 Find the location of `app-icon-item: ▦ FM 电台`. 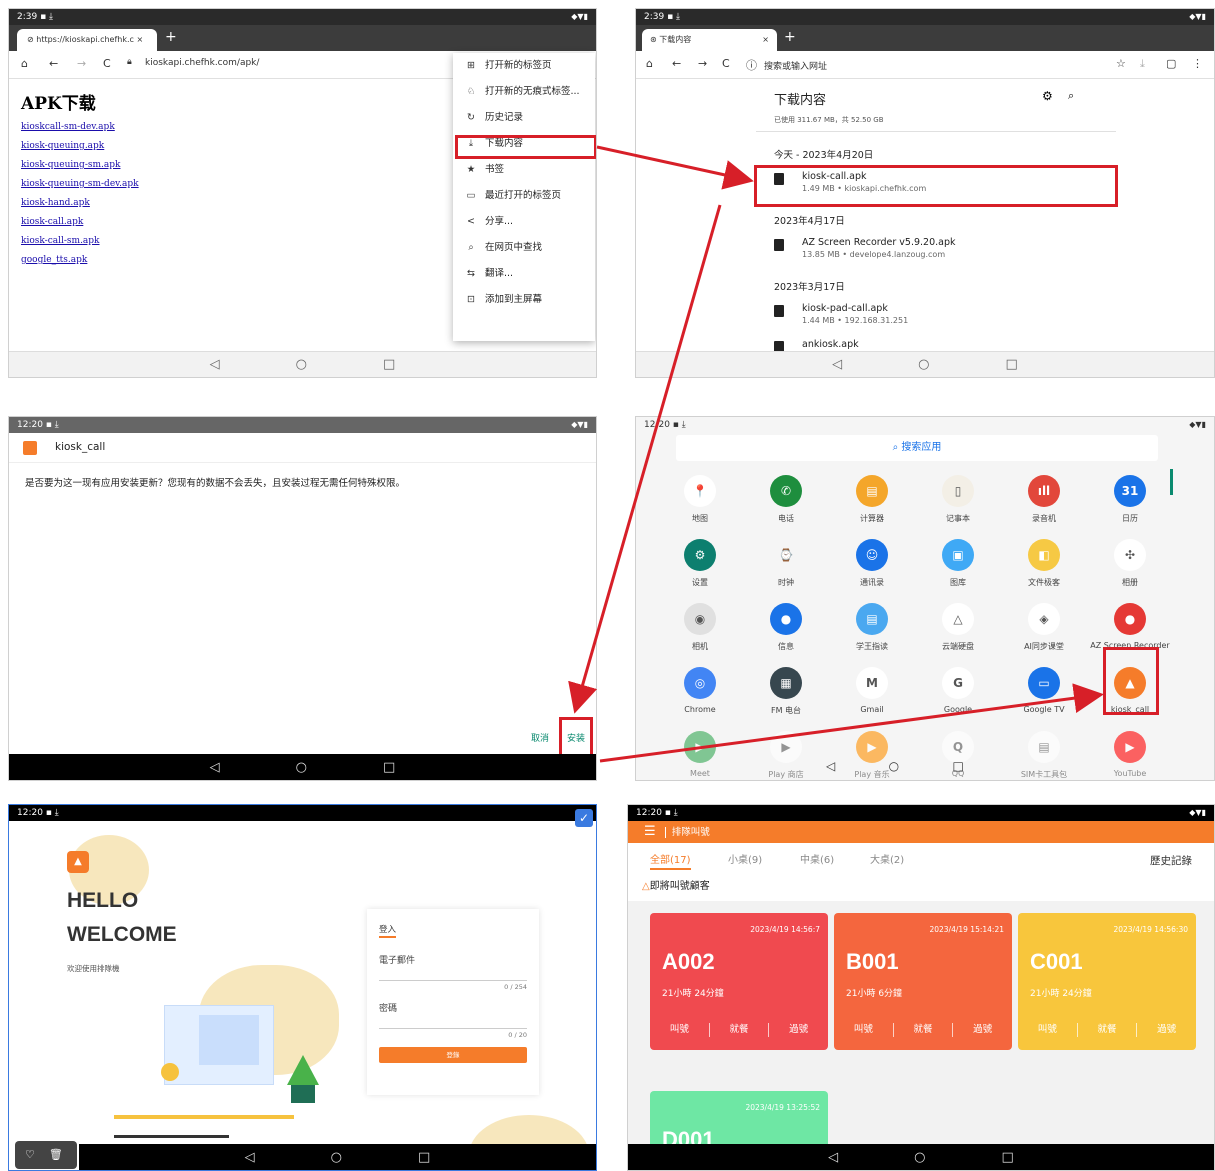

app-icon-item: ▦ FM 电台 is located at coordinates (786, 691).